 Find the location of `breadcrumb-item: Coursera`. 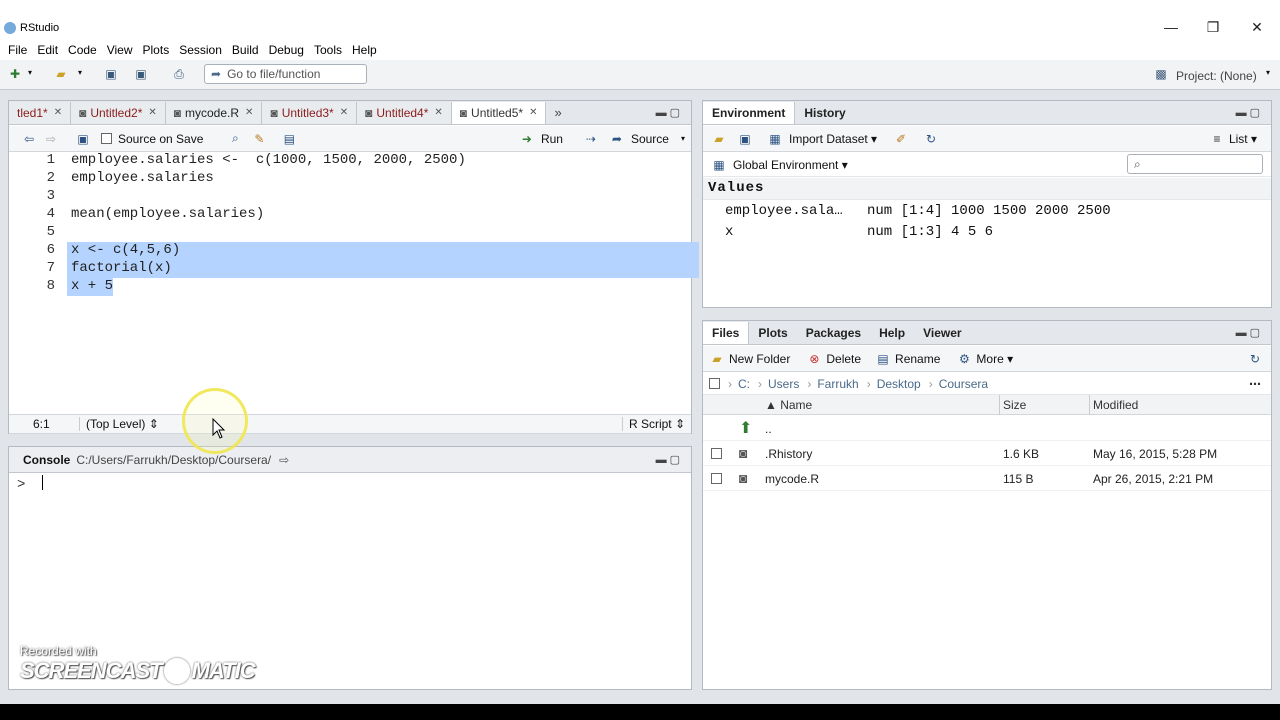

breadcrumb-item: Coursera is located at coordinates (963, 384).